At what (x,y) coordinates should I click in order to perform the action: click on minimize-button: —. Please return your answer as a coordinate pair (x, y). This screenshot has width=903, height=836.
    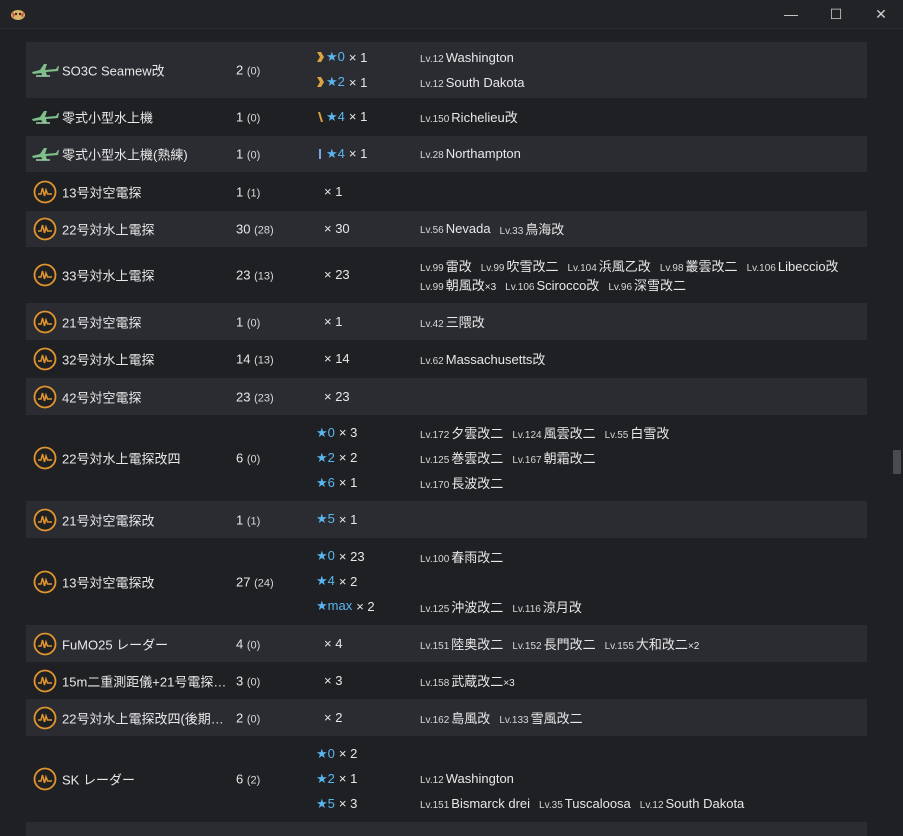
    Looking at the image, I should click on (791, 14).